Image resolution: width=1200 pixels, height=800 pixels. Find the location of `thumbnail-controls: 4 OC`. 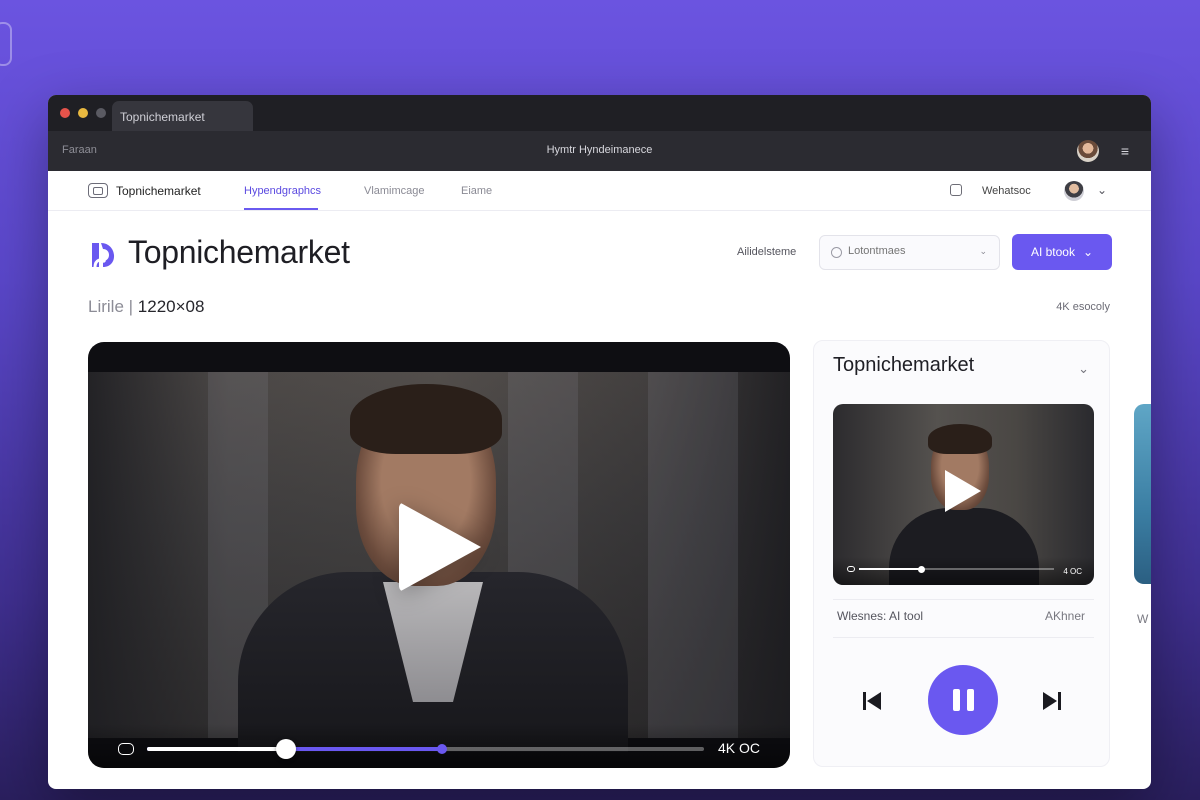

thumbnail-controls: 4 OC is located at coordinates (963, 571).